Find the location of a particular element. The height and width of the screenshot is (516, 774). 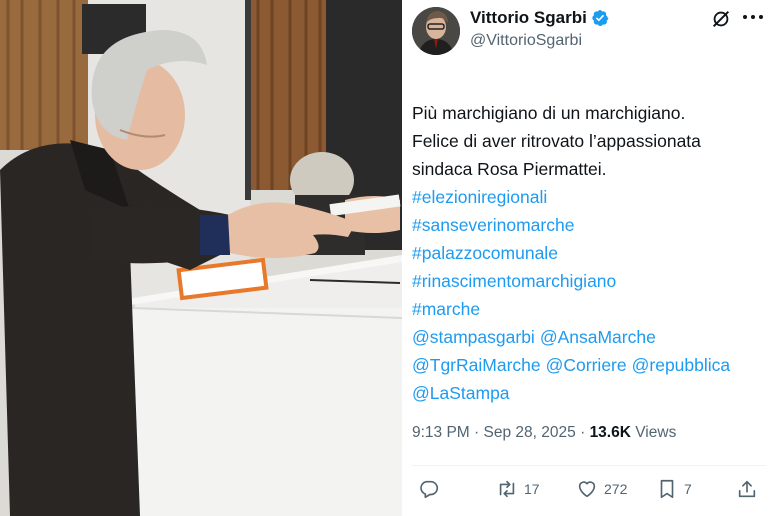

hashtag-link: #palazzocomunale is located at coordinates (592, 253).